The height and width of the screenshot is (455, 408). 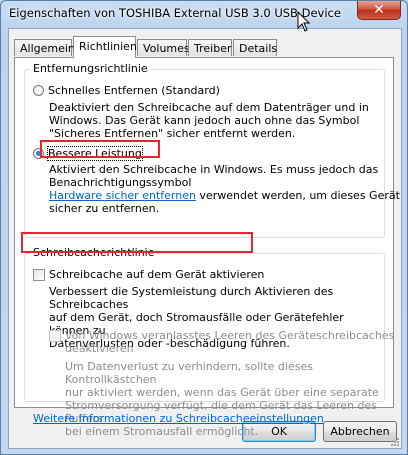 I want to click on enable-write-cache-option: Schreibcache auf dem Gerät aktivieren, so click(x=148, y=274).